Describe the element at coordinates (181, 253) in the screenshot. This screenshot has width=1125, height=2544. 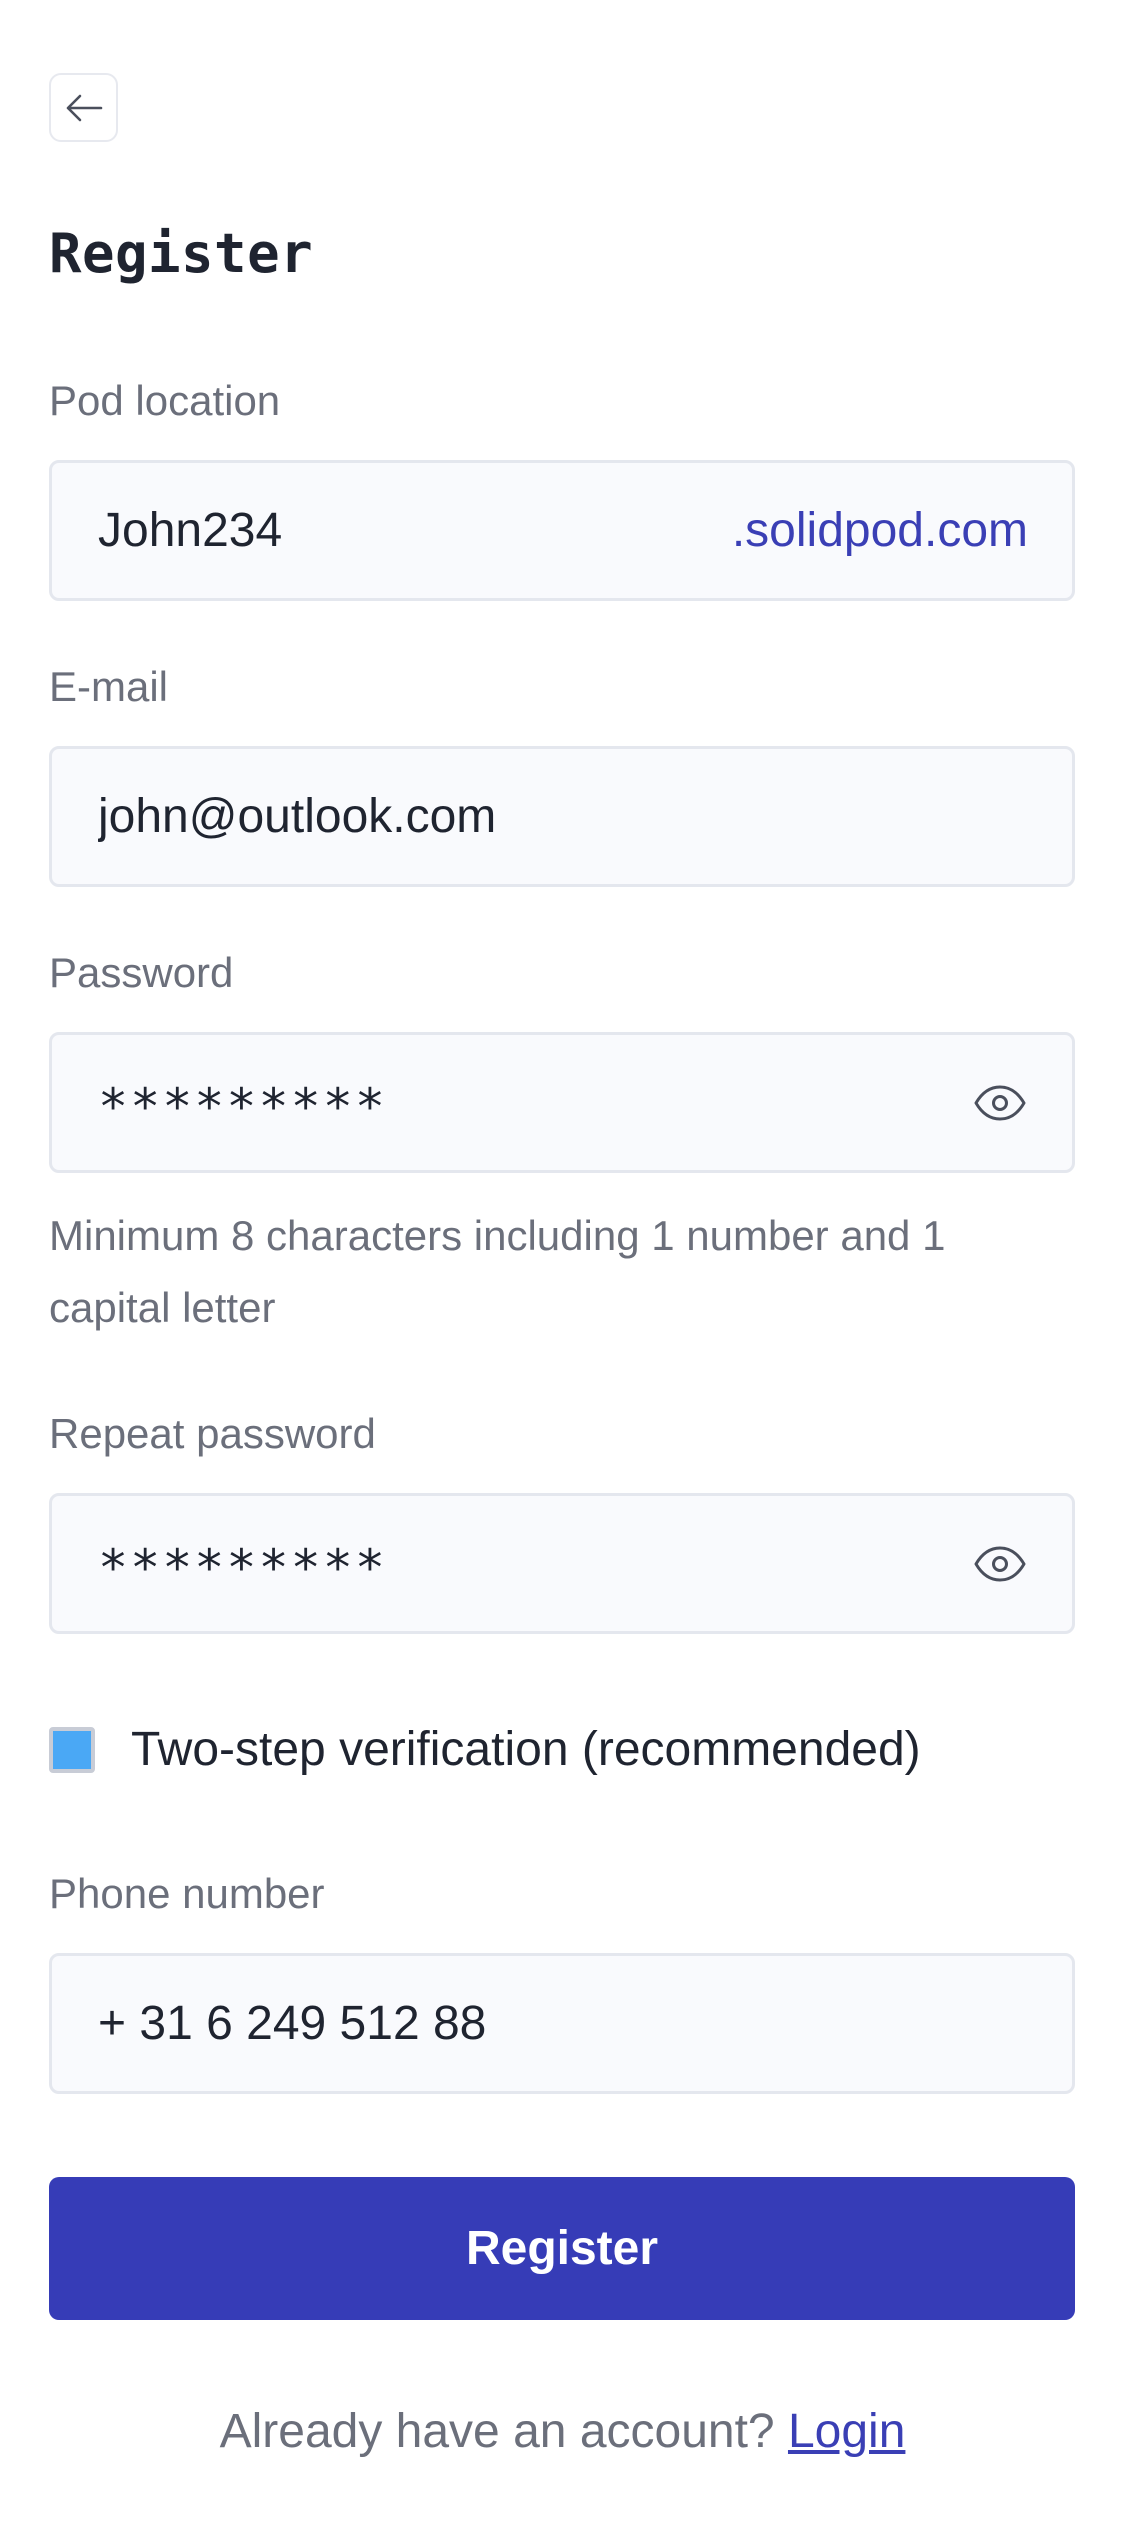
I see `page-title: Register` at that location.